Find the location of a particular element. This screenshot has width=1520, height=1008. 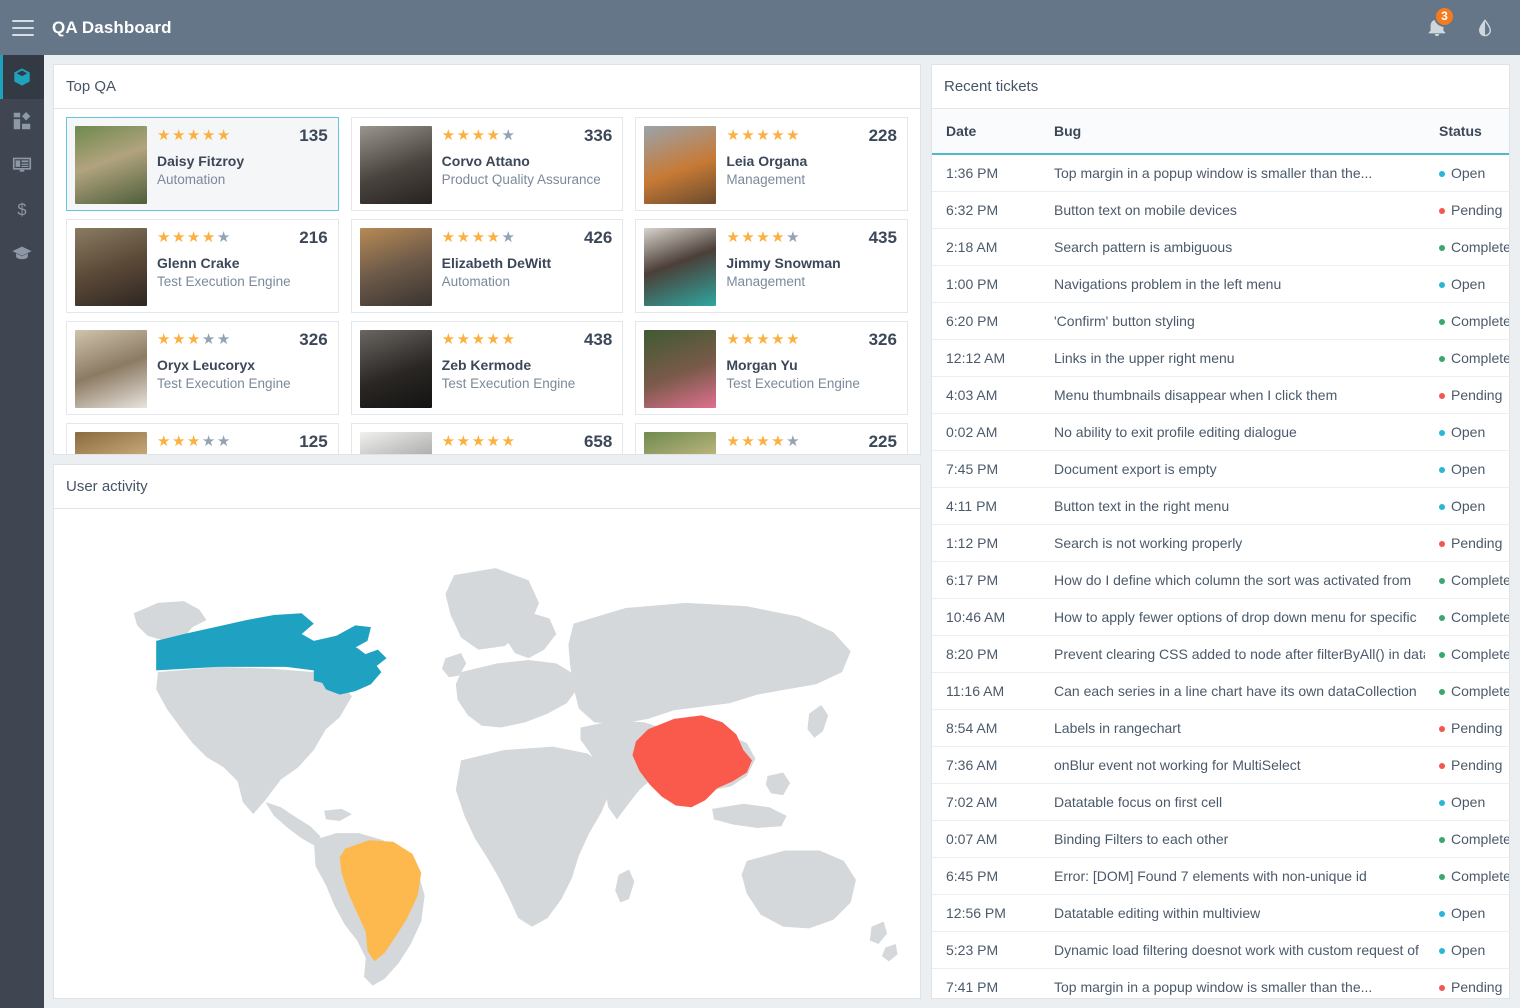

qa-card: ★★★★★ 326 Morgan Yu Test Execution Engine is located at coordinates (771, 372).